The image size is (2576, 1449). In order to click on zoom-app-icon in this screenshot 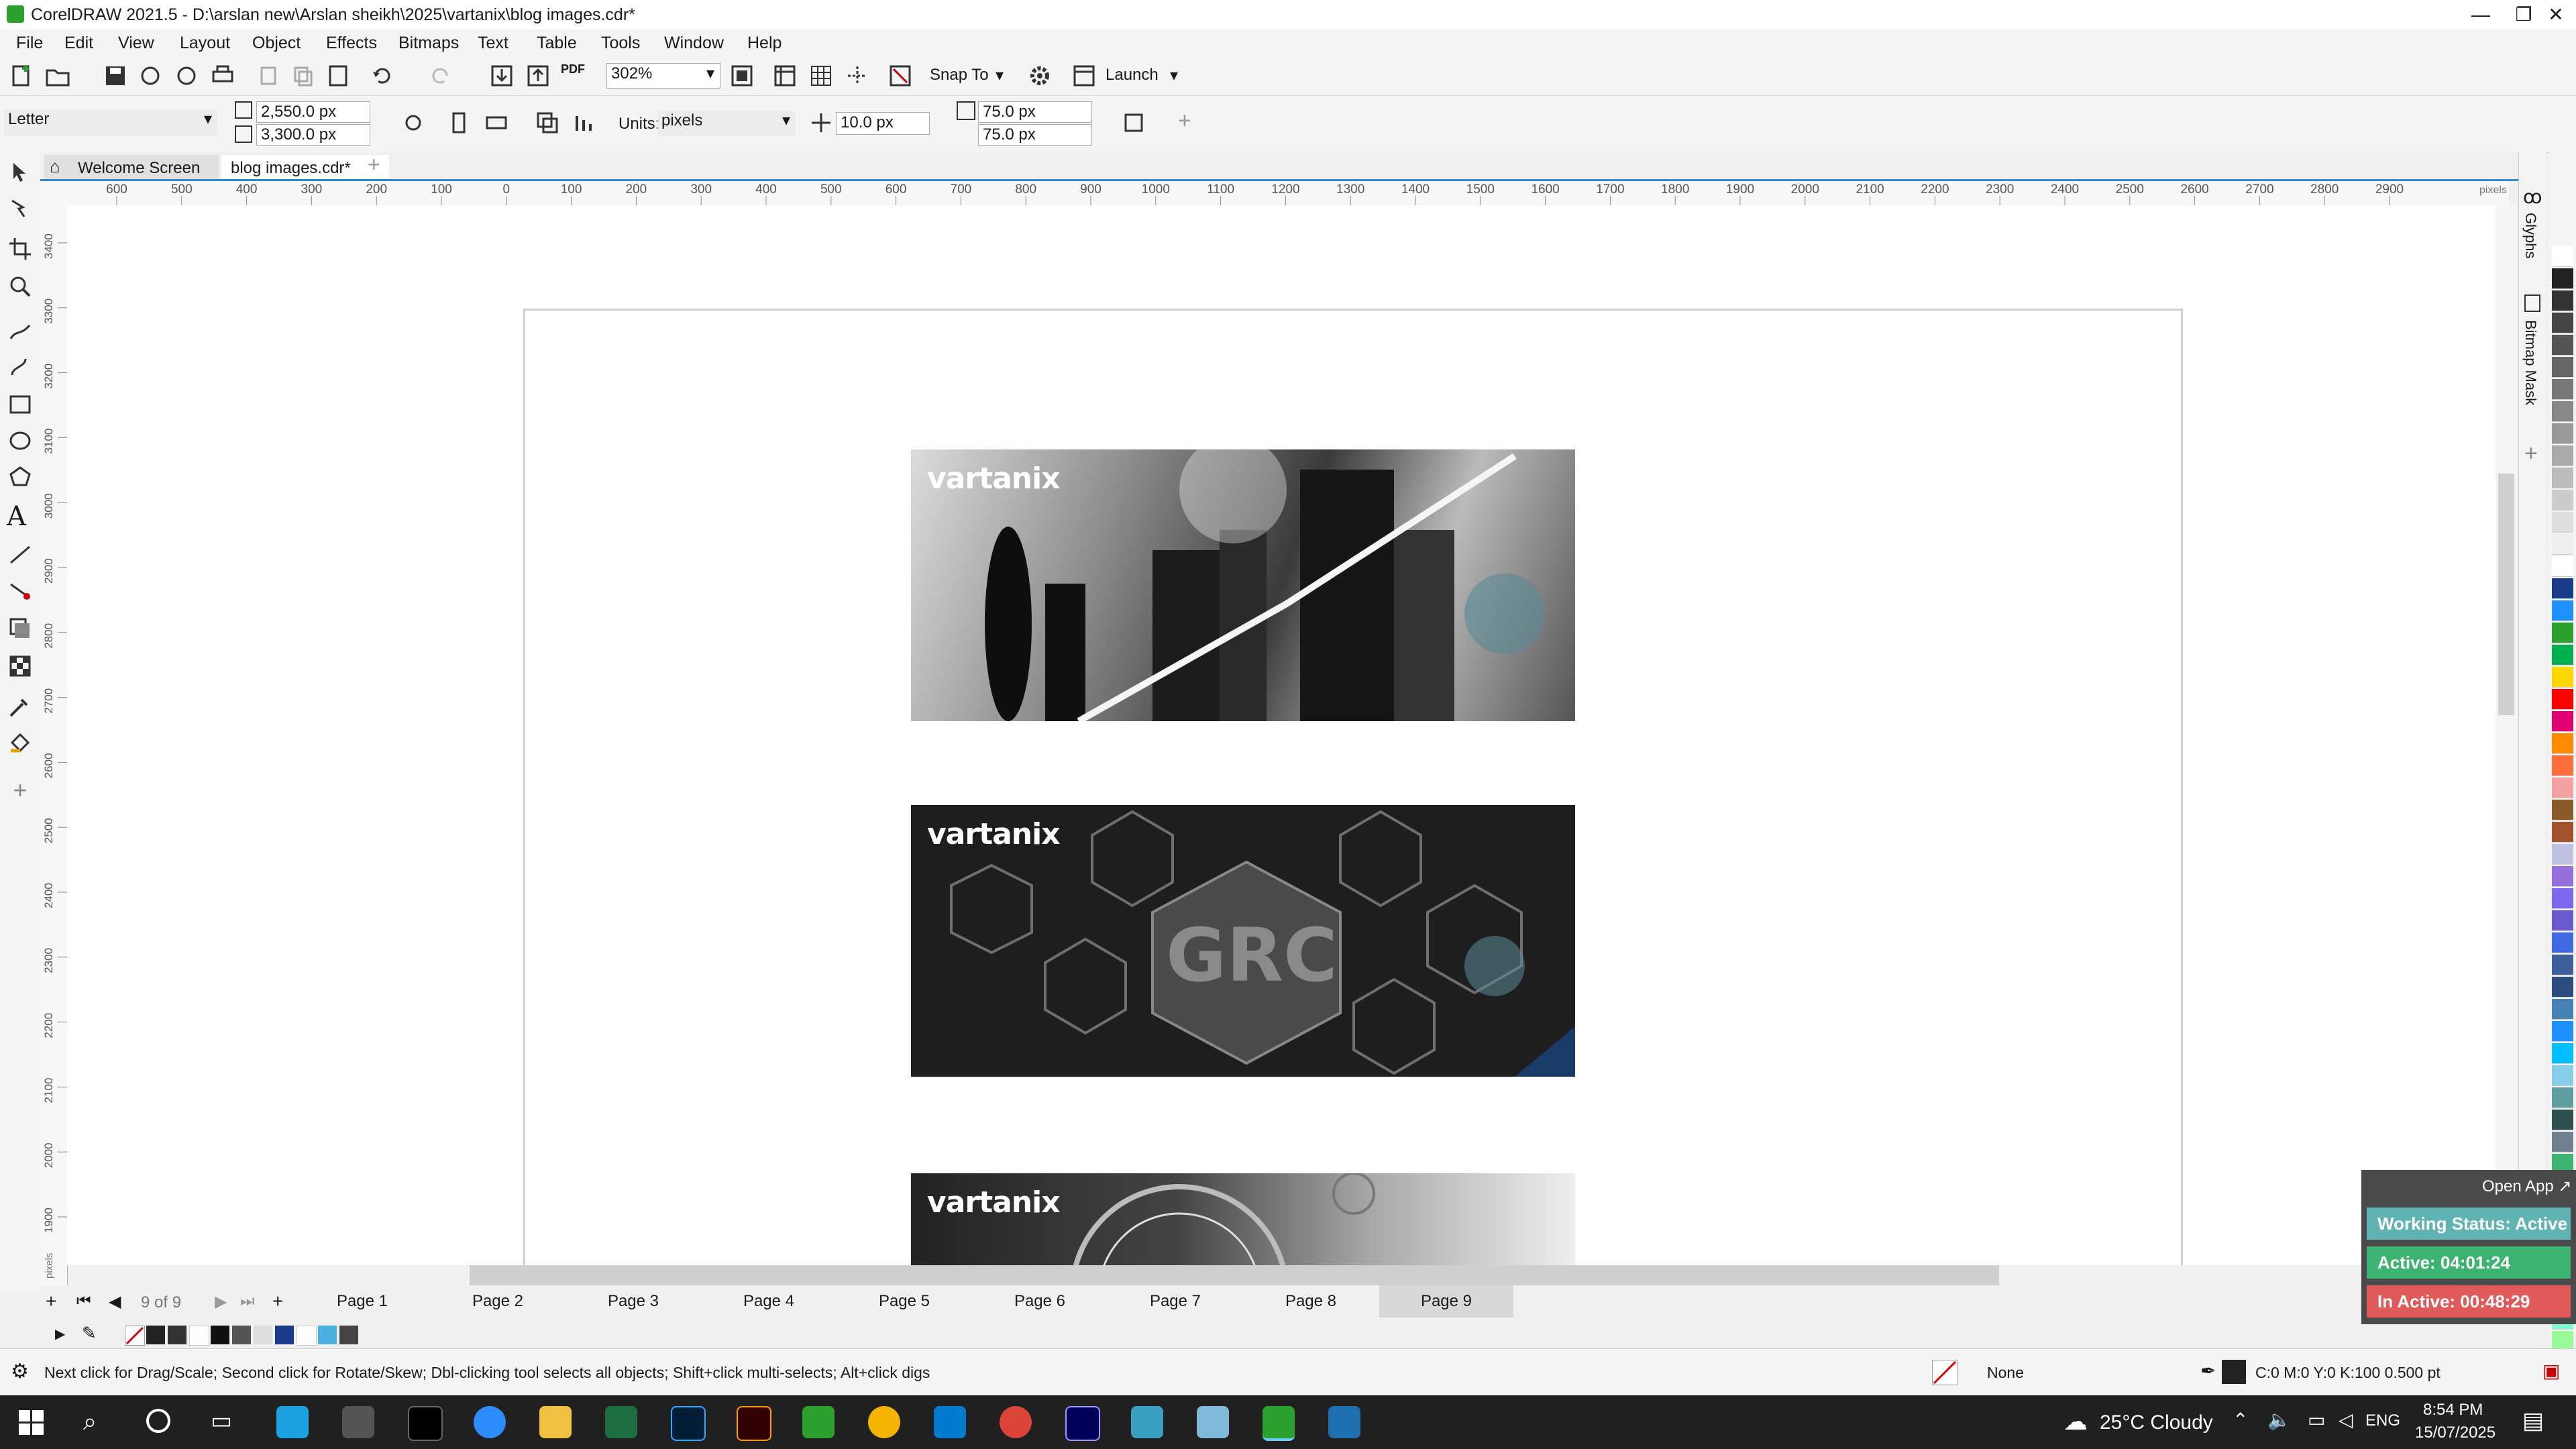, I will do `click(490, 1422)`.